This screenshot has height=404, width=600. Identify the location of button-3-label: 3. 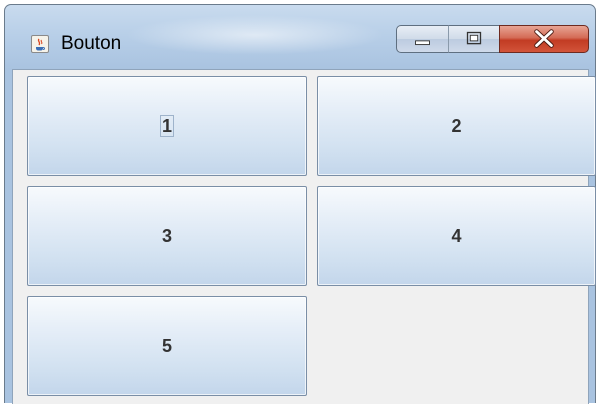
(166, 236).